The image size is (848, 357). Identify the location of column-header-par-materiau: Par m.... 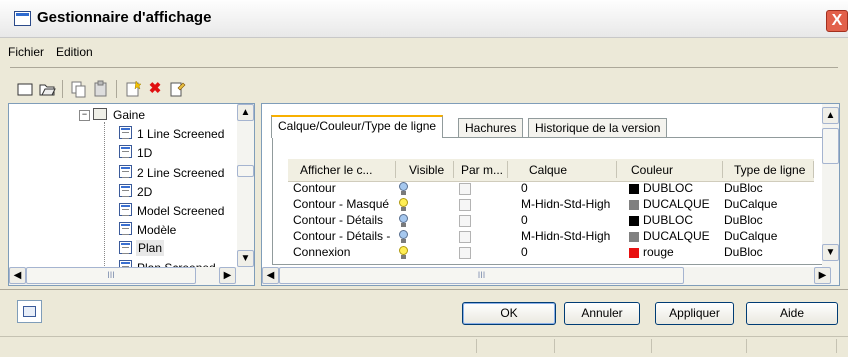
(482, 170).